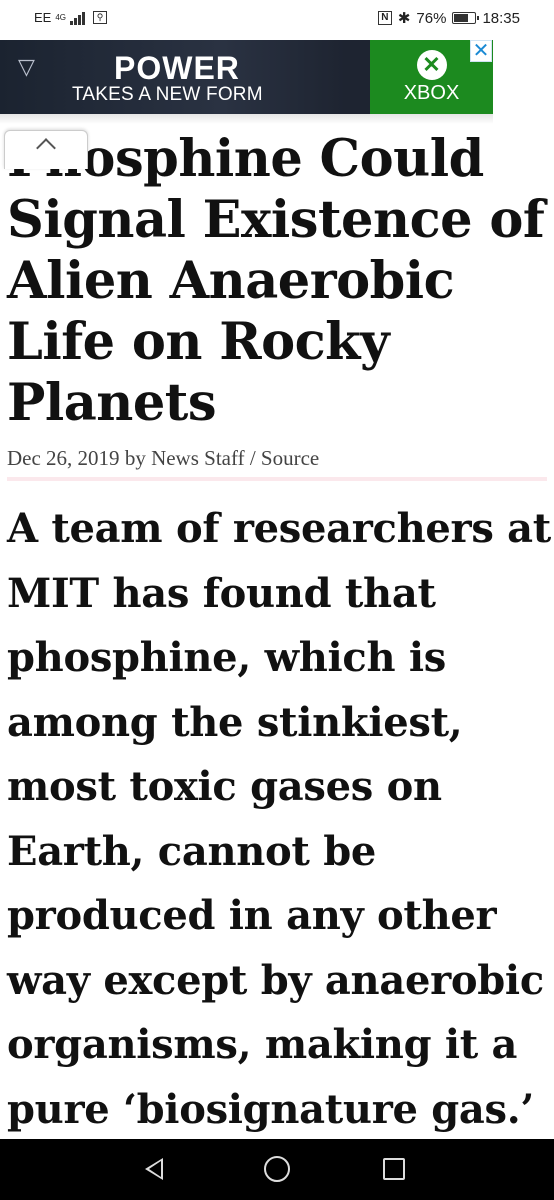 The image size is (554, 1200). What do you see at coordinates (198, 458) in the screenshot?
I see `author-link: News Staff` at bounding box center [198, 458].